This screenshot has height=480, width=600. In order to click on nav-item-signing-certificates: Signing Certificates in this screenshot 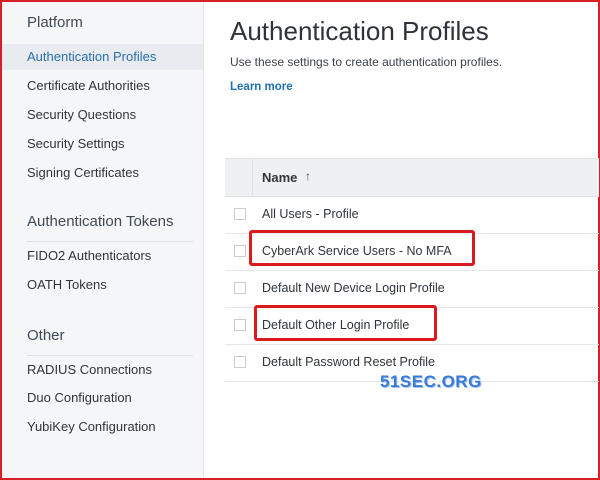, I will do `click(102, 173)`.